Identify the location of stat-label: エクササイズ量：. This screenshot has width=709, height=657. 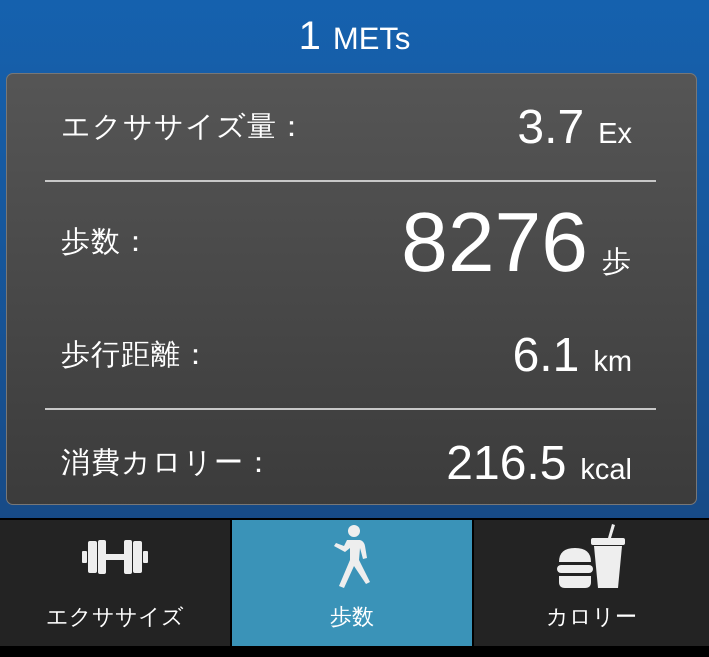
(184, 126).